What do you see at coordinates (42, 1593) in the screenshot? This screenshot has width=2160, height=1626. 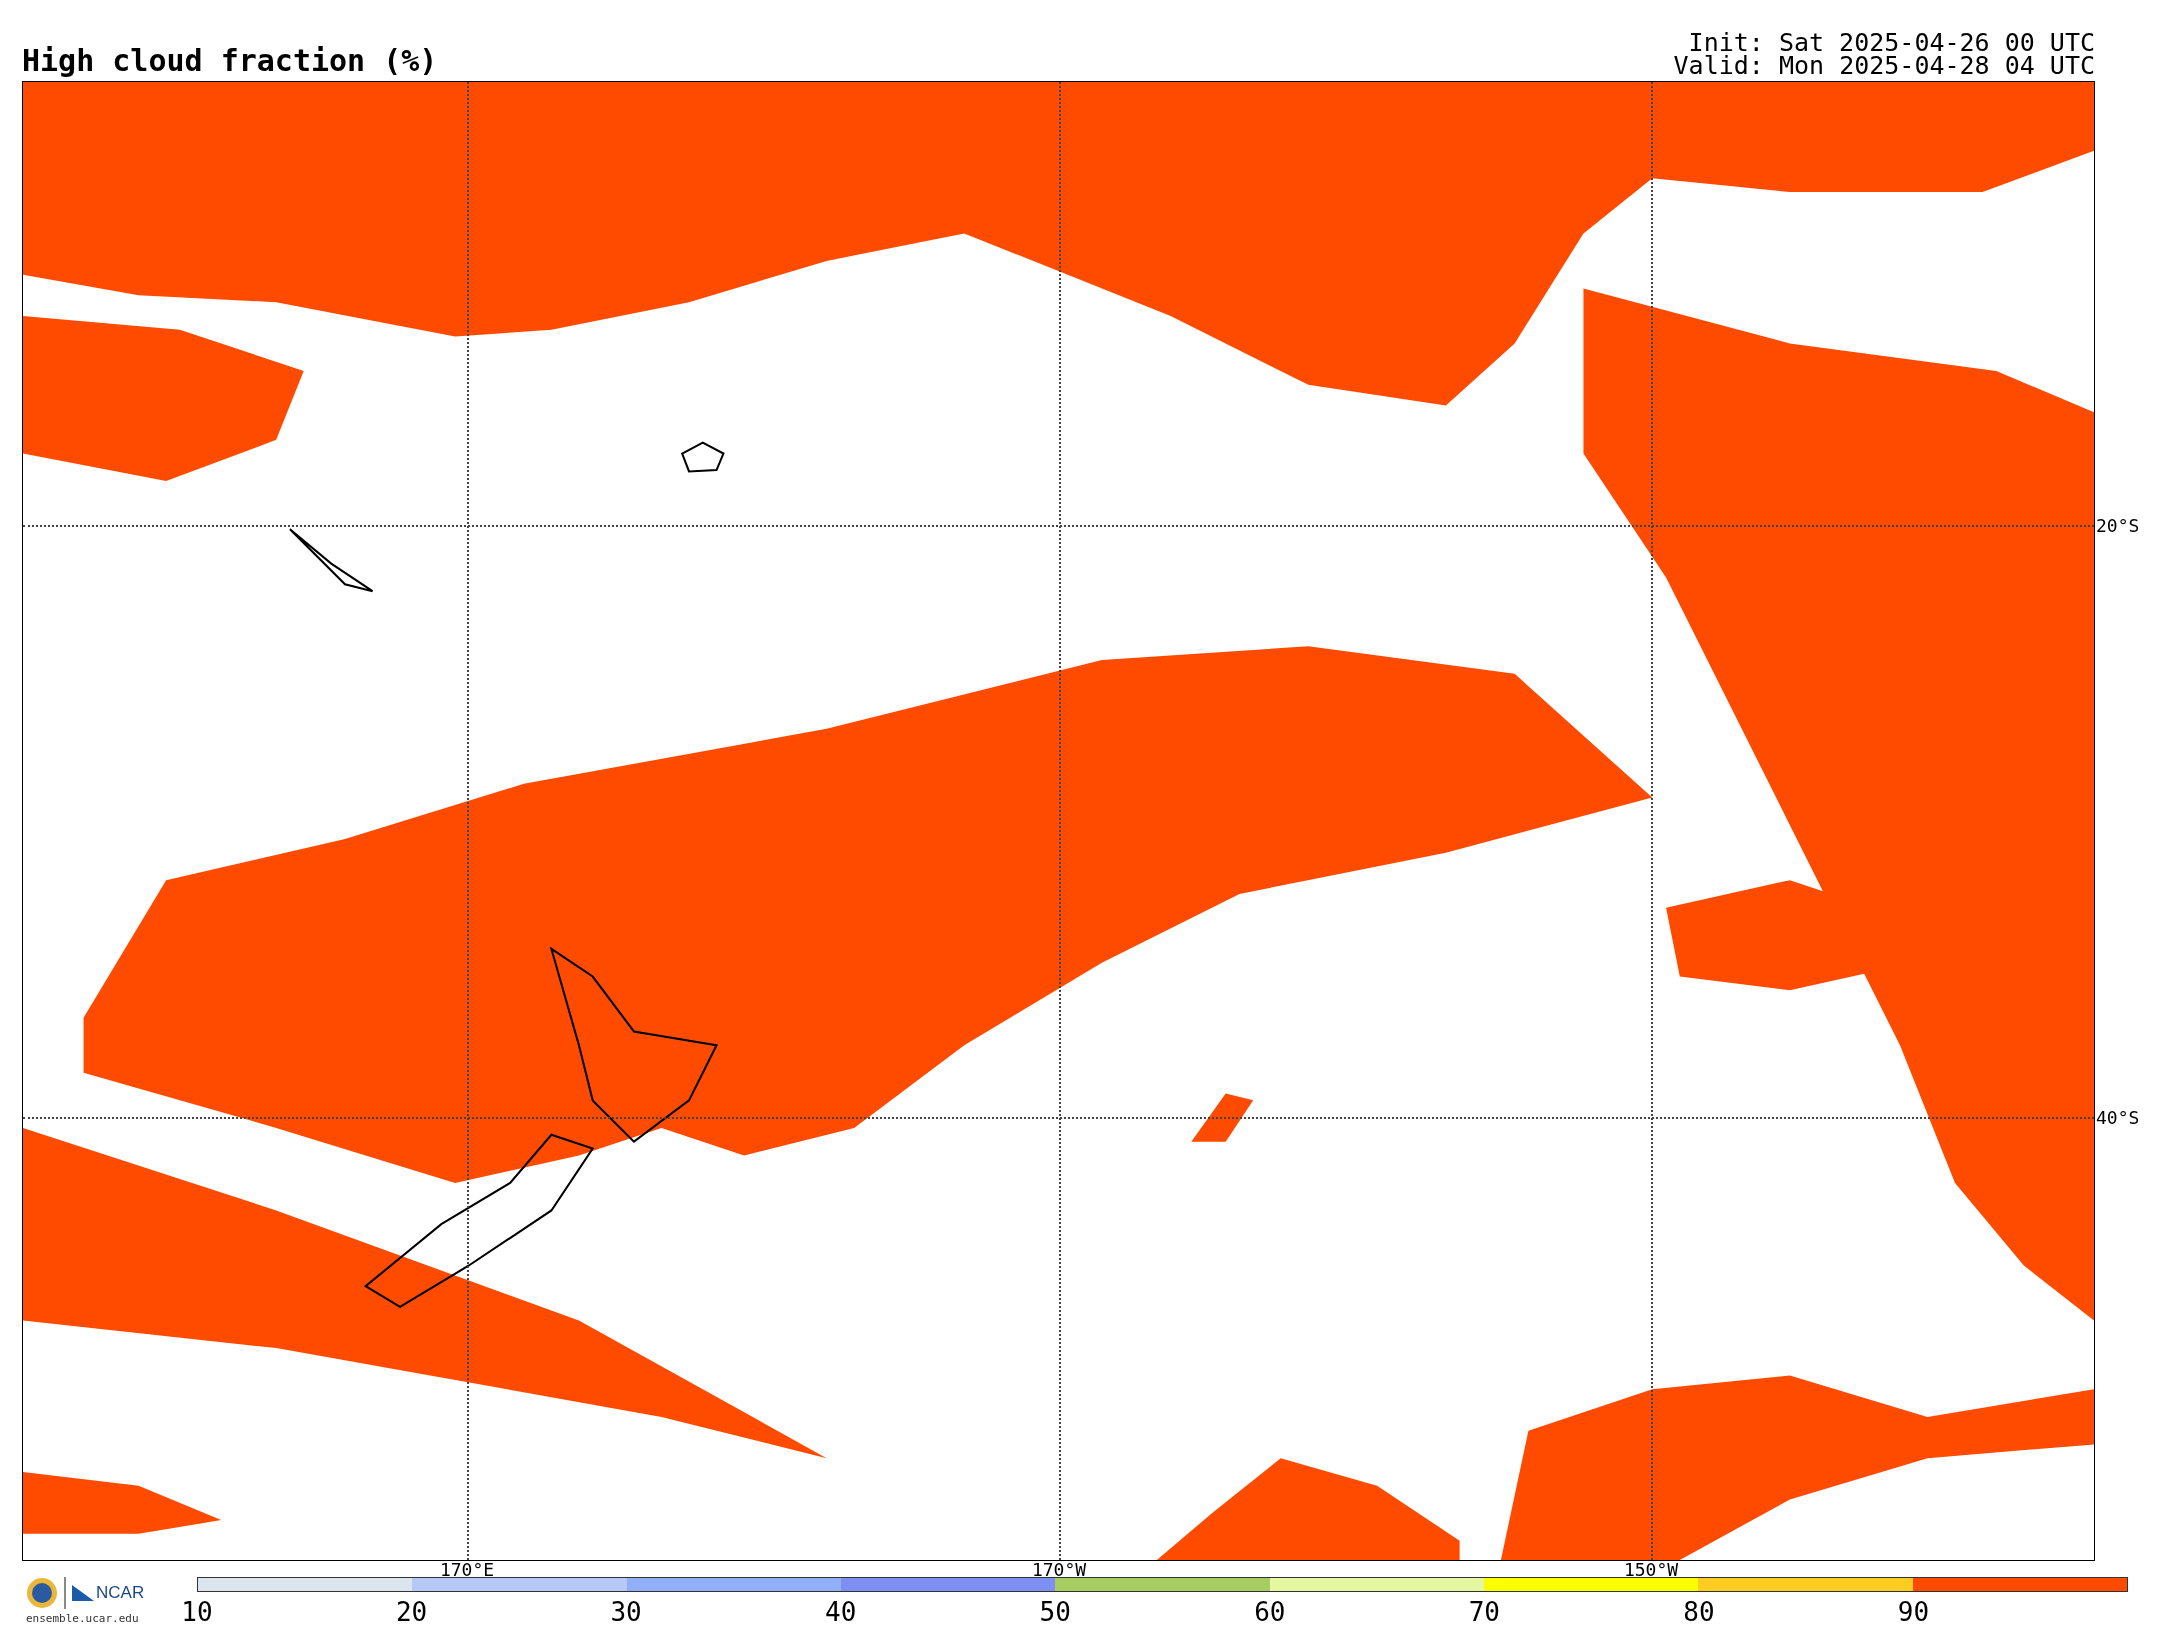 I see `seal-icon` at bounding box center [42, 1593].